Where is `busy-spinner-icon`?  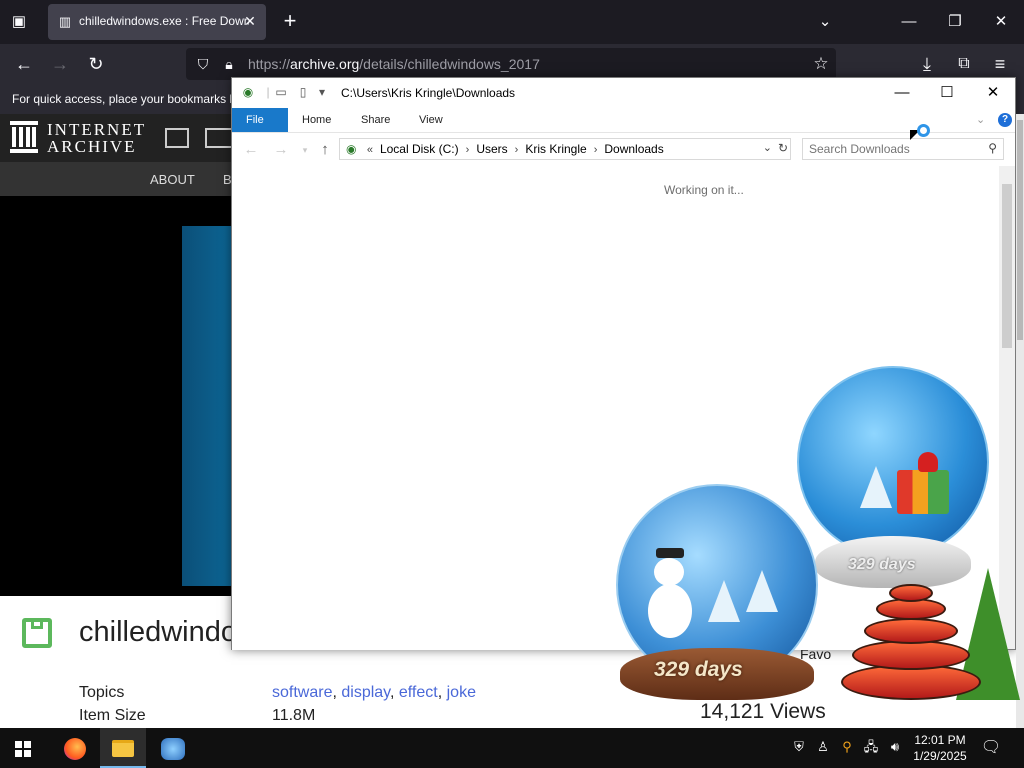
busy-spinner-icon is located at coordinates (923, 130).